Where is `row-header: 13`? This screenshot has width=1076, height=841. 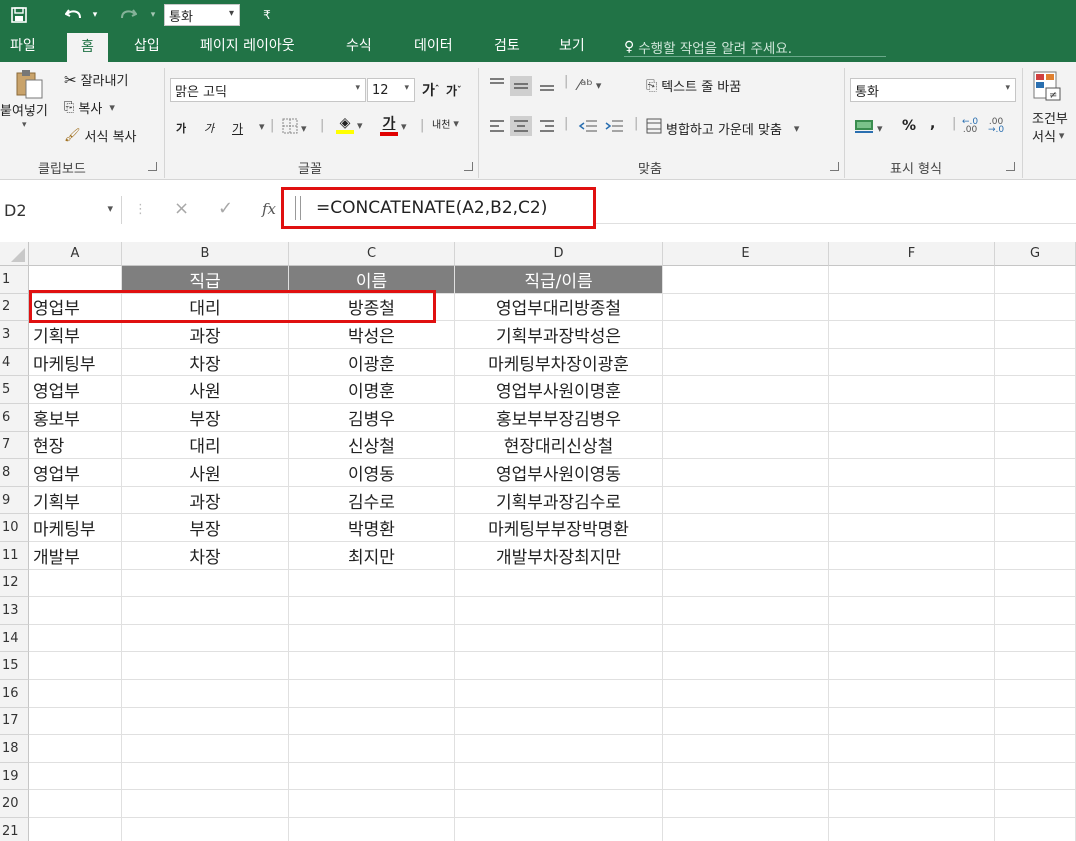 row-header: 13 is located at coordinates (14, 611).